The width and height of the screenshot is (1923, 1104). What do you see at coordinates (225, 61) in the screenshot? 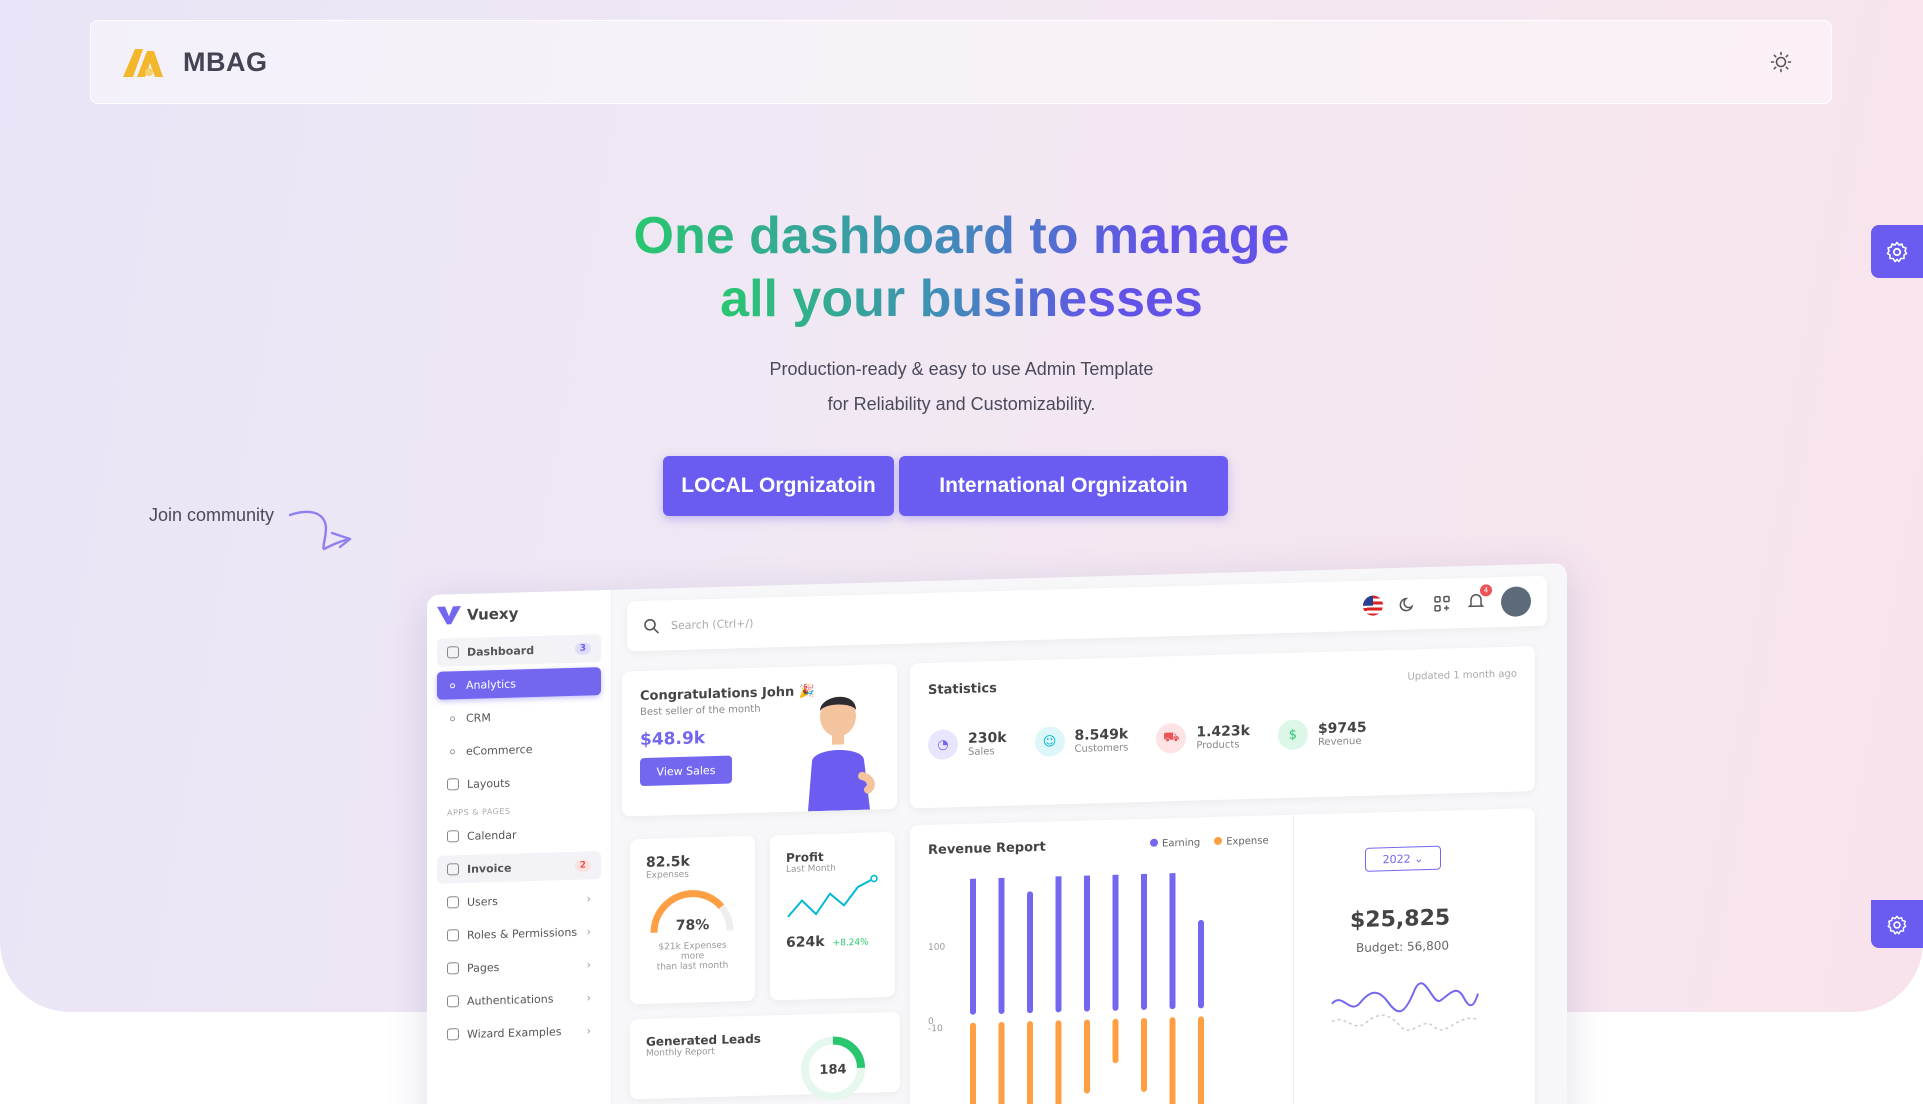
I see `brand-name: MBAG` at bounding box center [225, 61].